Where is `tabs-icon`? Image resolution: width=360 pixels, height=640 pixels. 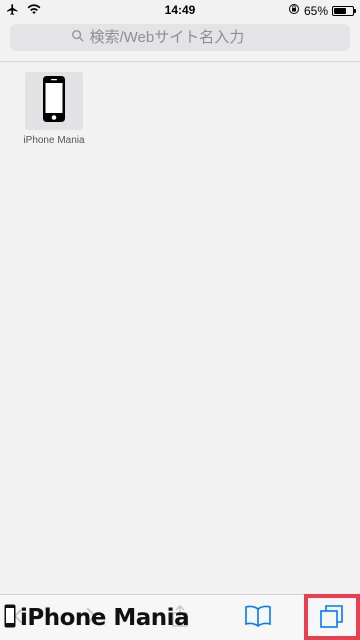 tabs-icon is located at coordinates (332, 618).